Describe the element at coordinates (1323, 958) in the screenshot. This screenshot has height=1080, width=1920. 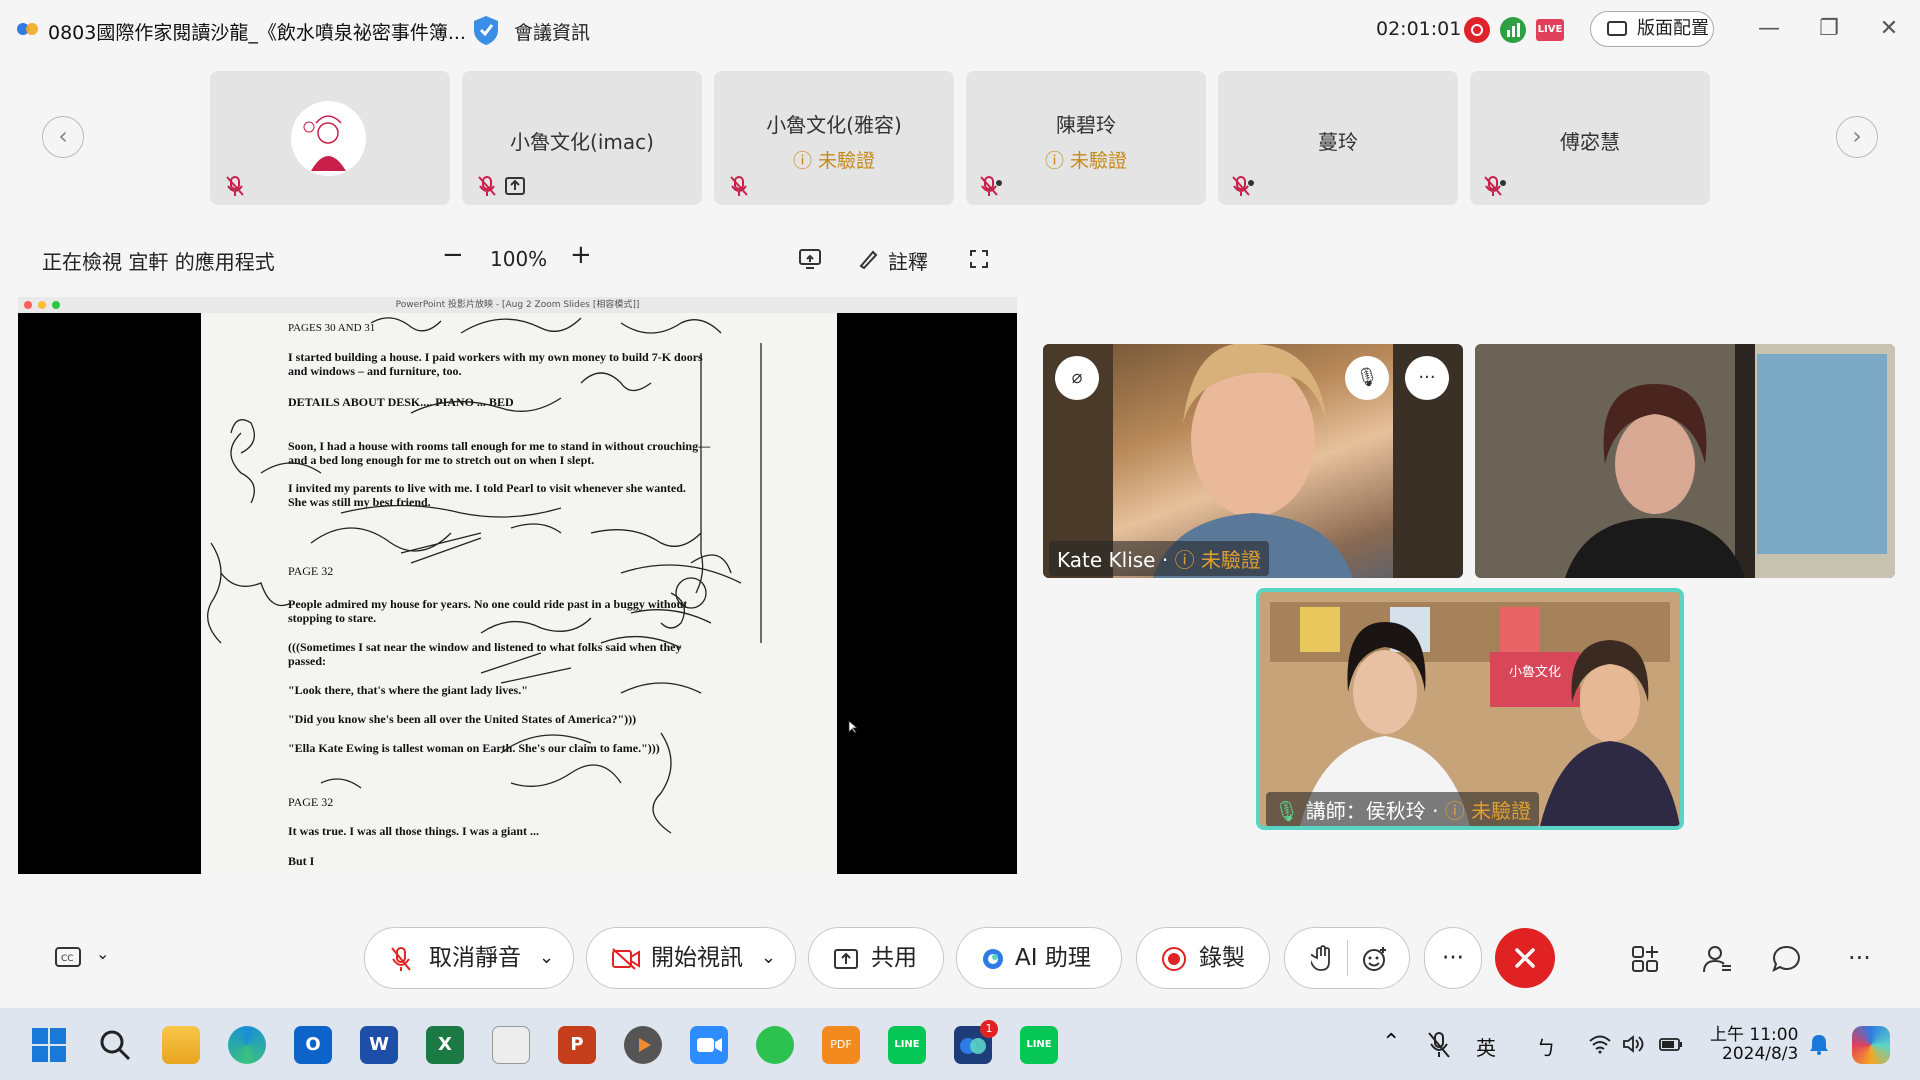
I see `raise-hand-icon` at that location.